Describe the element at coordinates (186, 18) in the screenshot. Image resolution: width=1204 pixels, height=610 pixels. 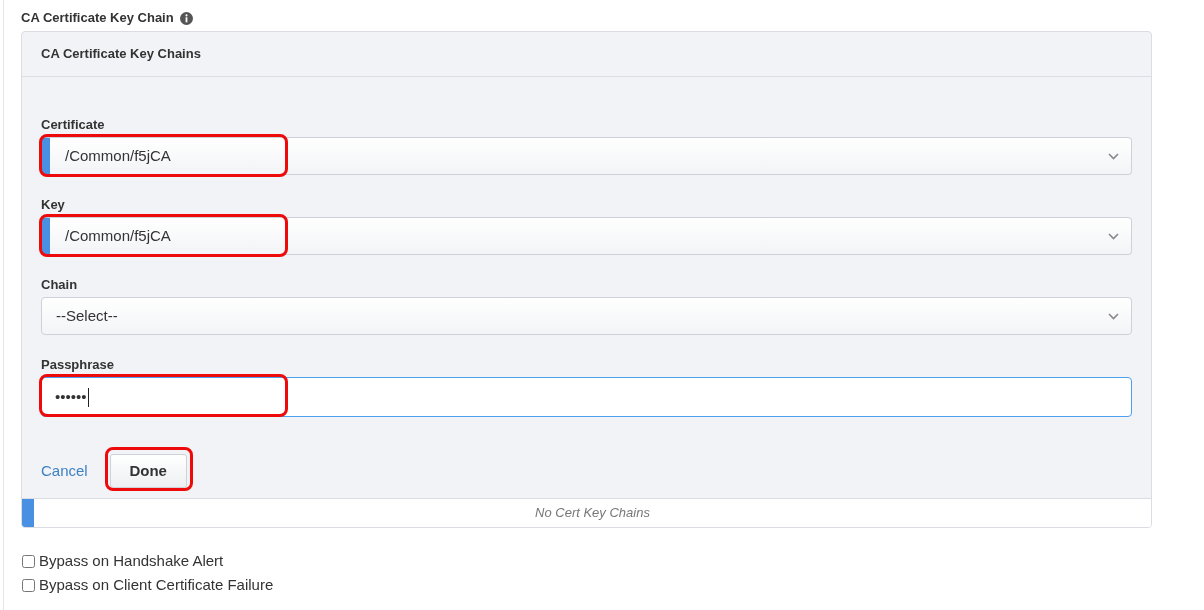
I see `info-icon` at that location.